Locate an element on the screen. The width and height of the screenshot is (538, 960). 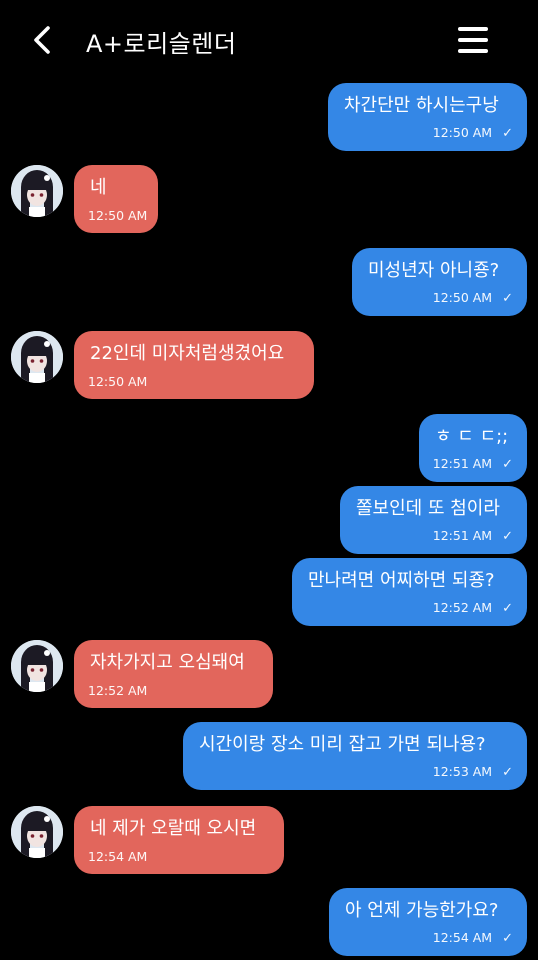
message-meta: 12:53 AM ✓ is located at coordinates (473, 772).